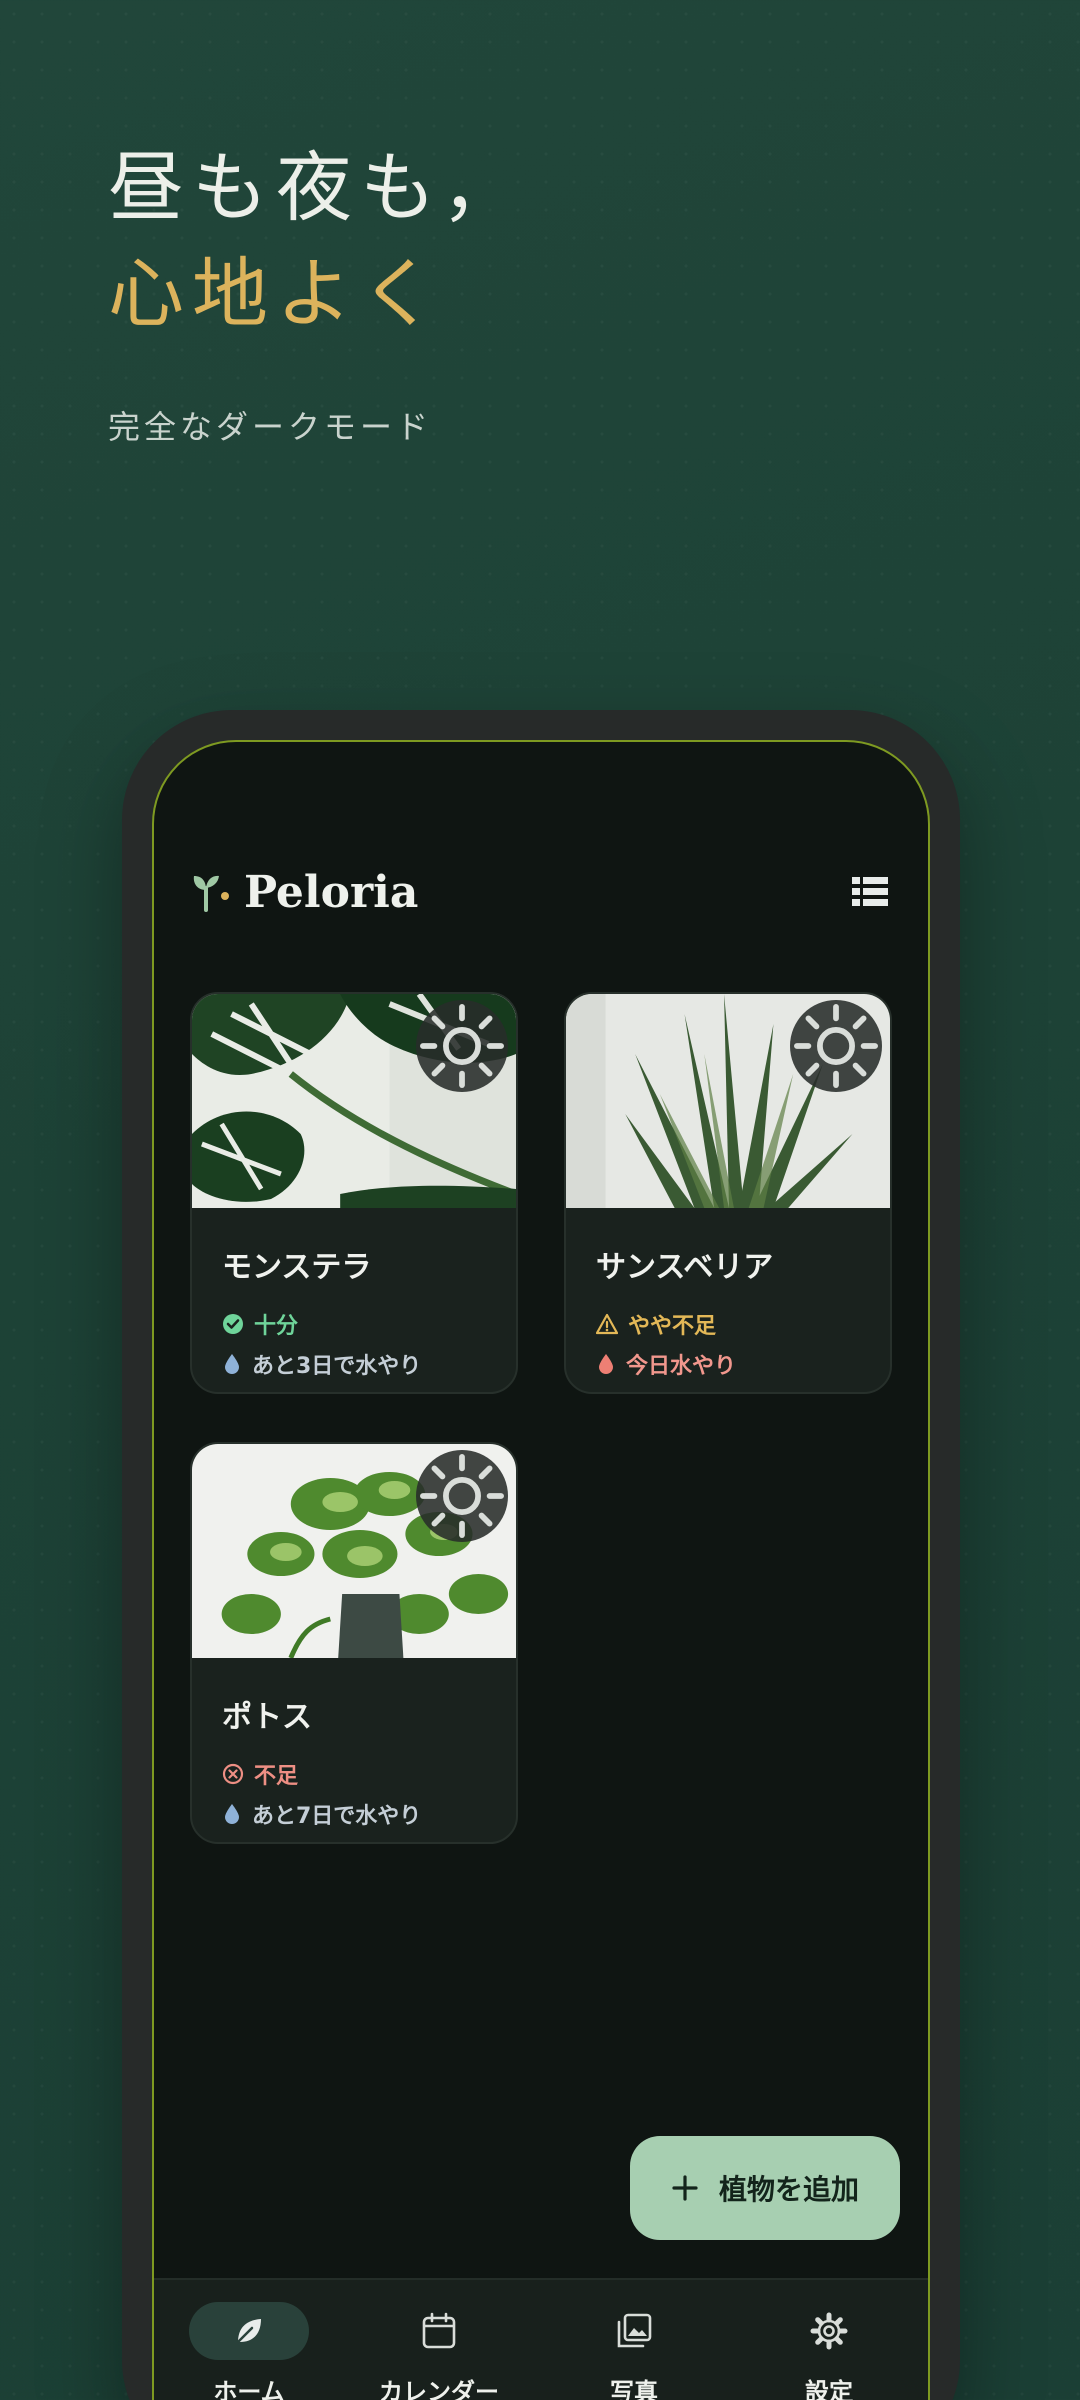  Describe the element at coordinates (276, 1776) in the screenshot. I see `light-status-text: 不足` at that location.